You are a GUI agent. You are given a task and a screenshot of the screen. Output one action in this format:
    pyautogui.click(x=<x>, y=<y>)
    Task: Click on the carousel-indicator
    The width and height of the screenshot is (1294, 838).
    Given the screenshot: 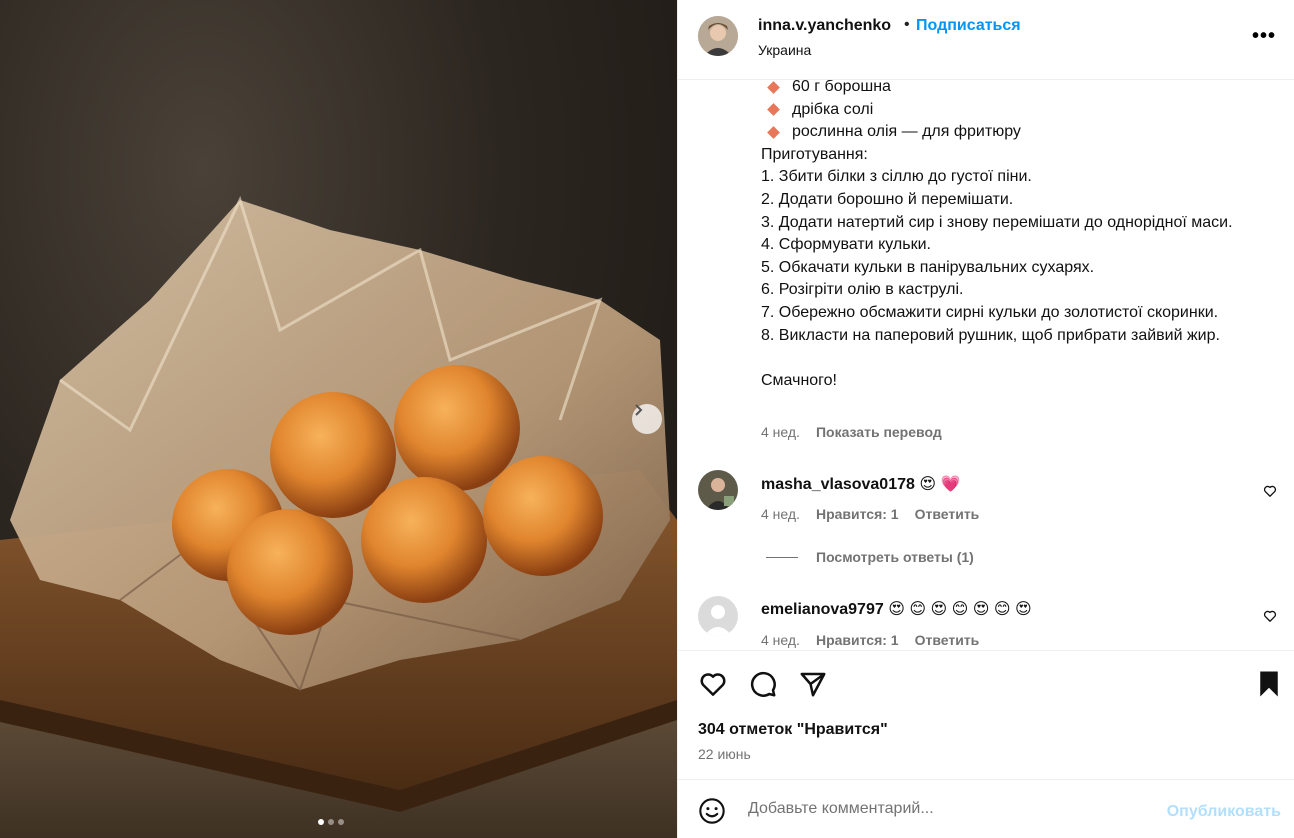 What is the action you would take?
    pyautogui.click(x=331, y=822)
    